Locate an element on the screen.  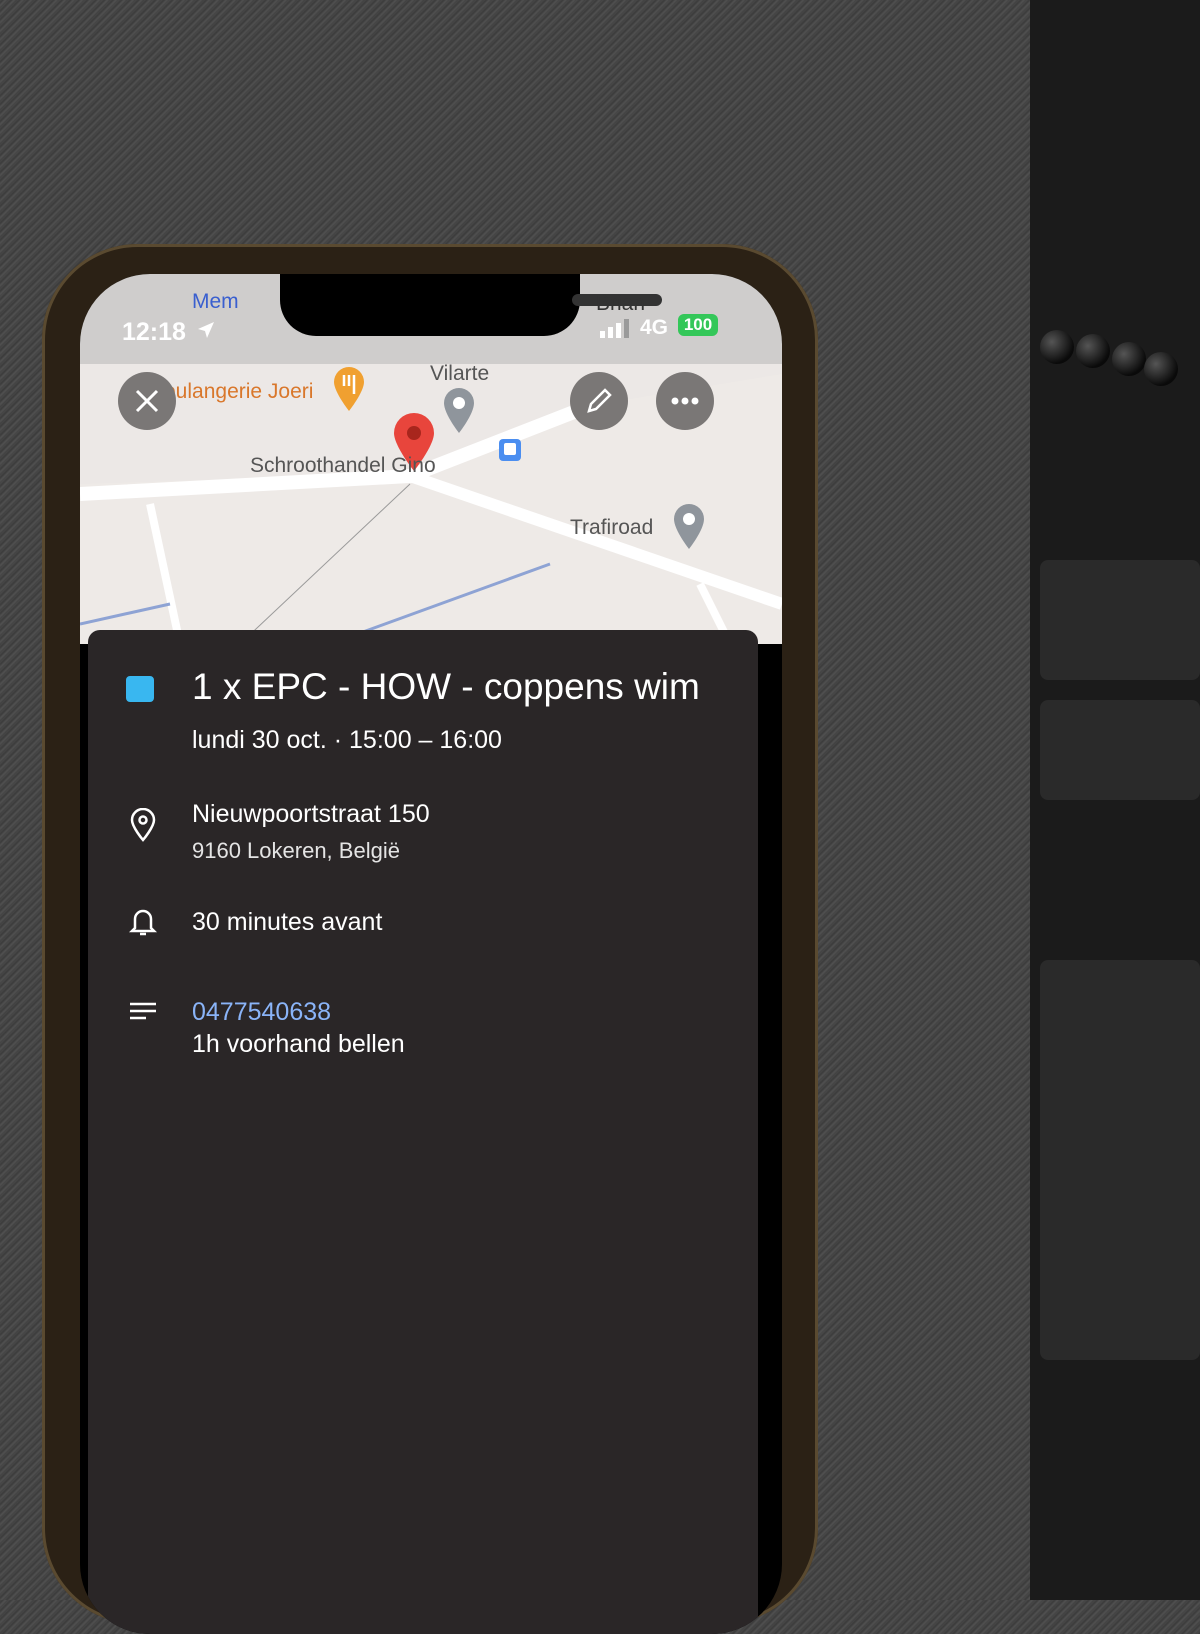
more-icon is located at coordinates (685, 401).